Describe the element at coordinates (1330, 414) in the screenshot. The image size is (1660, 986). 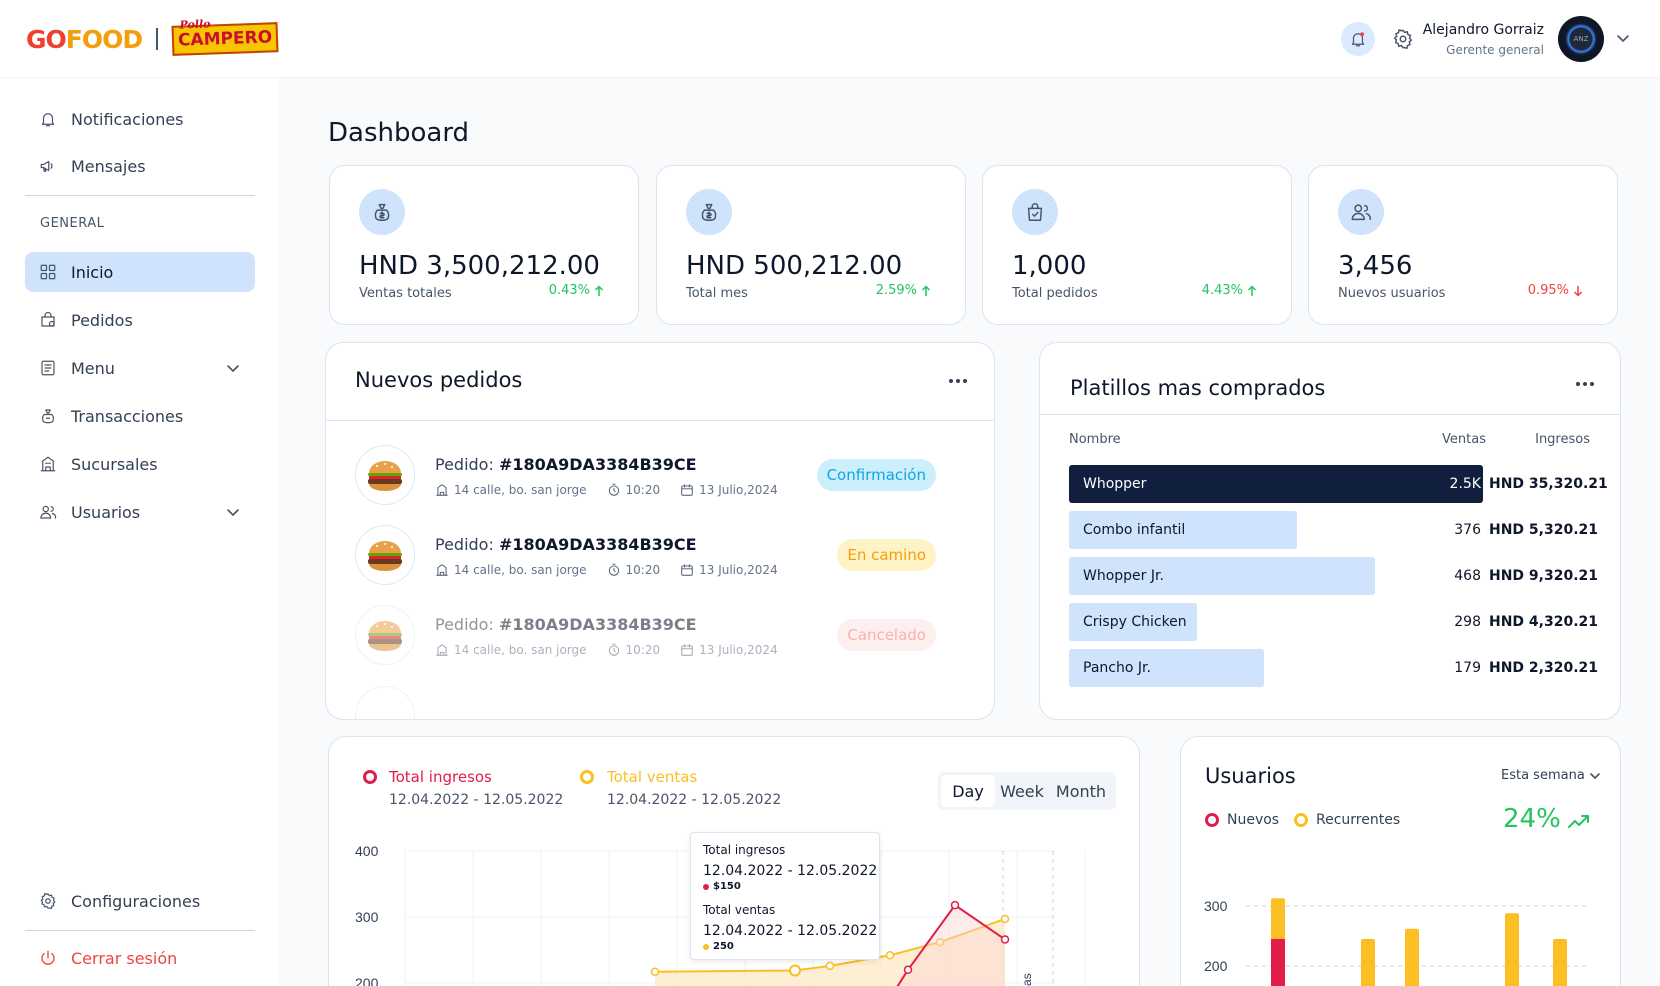
I see `panel-divider` at that location.